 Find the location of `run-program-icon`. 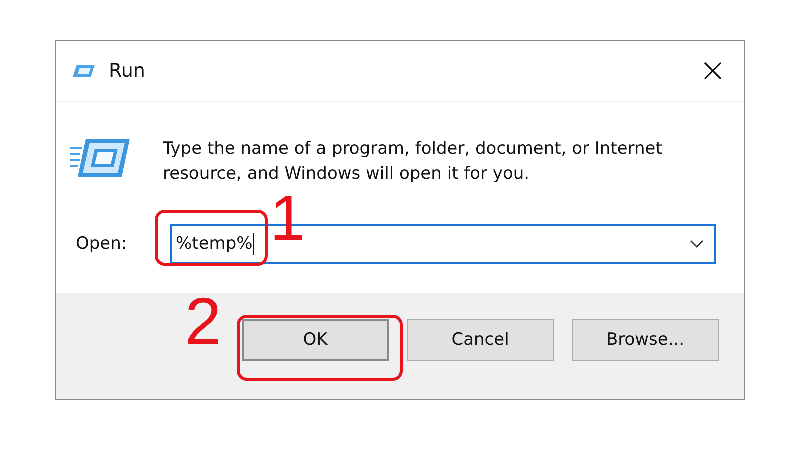

run-program-icon is located at coordinates (101, 158).